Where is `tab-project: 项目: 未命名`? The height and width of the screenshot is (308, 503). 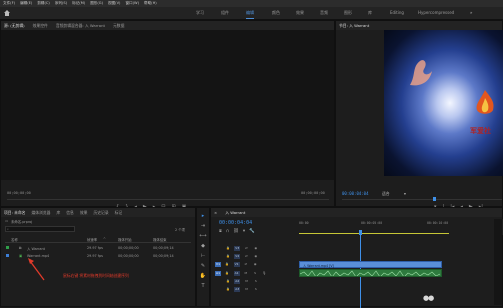 tab-project: 项目: 未命名 is located at coordinates (14, 213).